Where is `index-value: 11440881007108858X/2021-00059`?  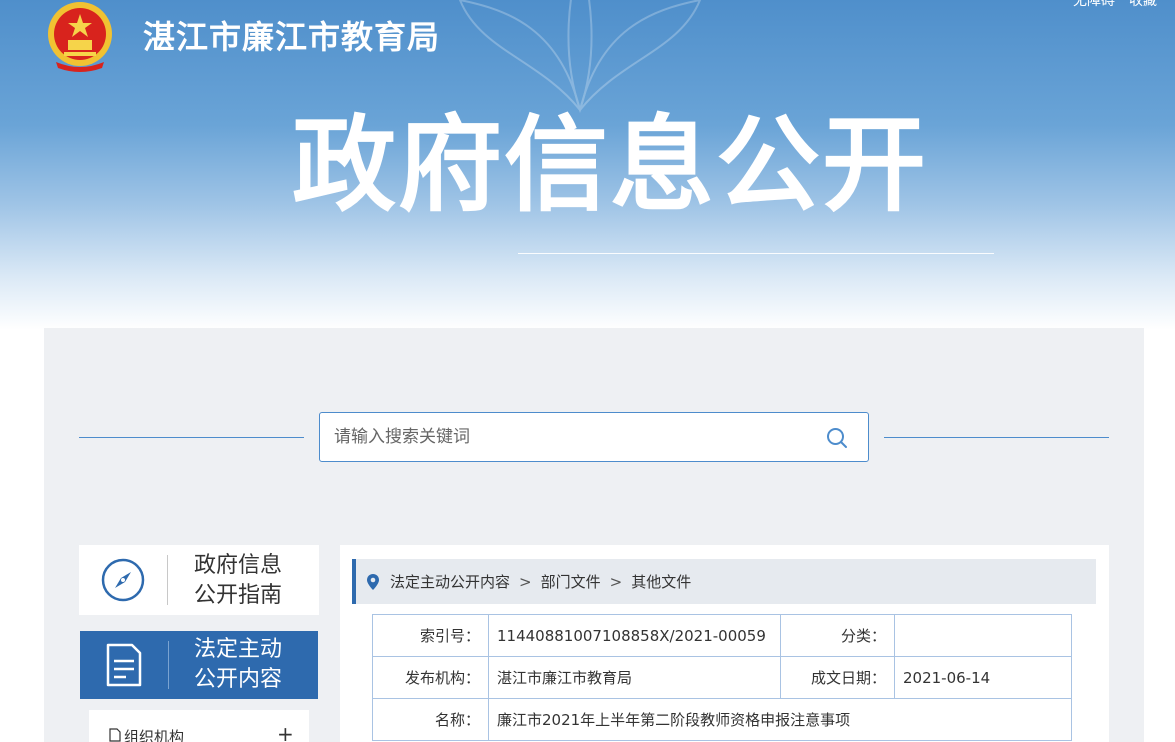
index-value: 11440881007108858X/2021-00059 is located at coordinates (634, 635).